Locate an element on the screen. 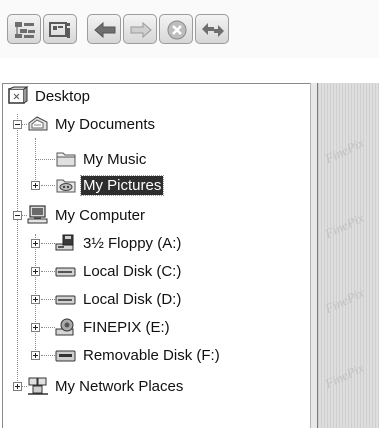 This screenshot has height=428, width=379. removable-disk-icon is located at coordinates (66, 355).